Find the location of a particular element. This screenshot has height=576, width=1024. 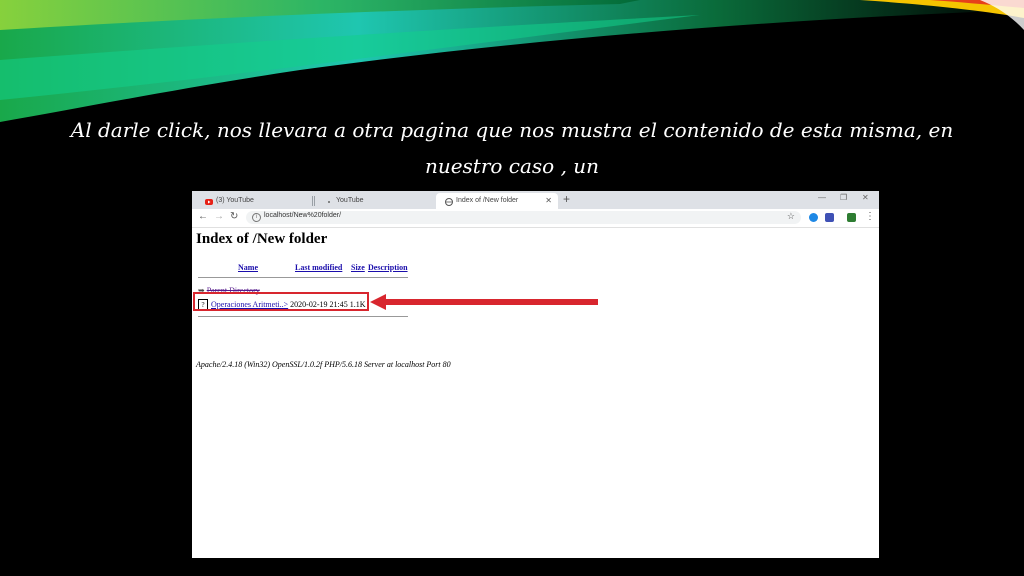

tab-youtube-1: (3) YouTube is located at coordinates (255, 201).